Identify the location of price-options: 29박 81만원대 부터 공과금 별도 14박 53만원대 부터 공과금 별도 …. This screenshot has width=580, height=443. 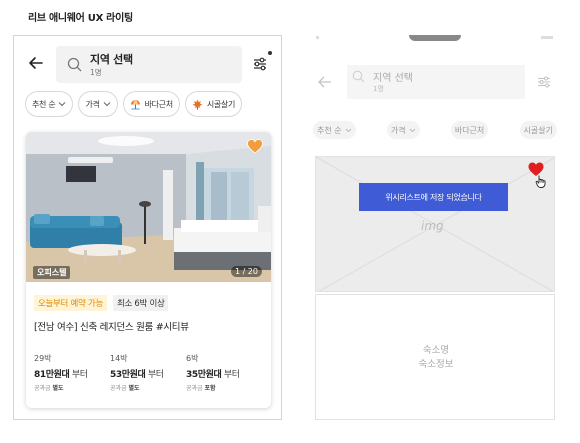
(150, 372).